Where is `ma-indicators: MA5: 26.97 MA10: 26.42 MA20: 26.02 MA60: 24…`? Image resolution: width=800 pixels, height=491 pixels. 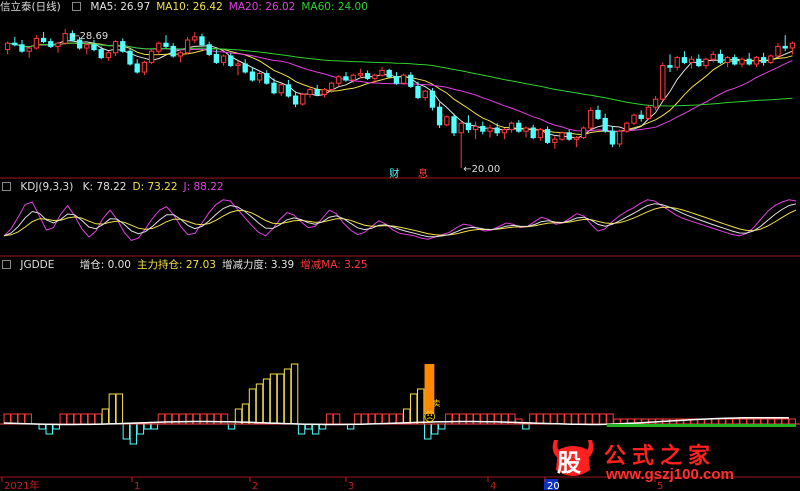
ma-indicators: MA5: 26.97 MA10: 26.42 MA20: 26.02 MA60: 24… is located at coordinates (232, 7).